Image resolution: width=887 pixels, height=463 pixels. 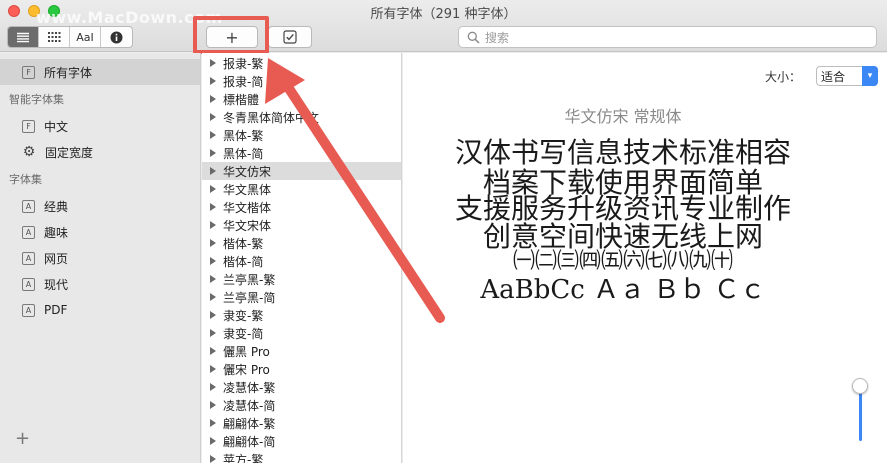 What do you see at coordinates (100, 72) in the screenshot?
I see `sidebar-item: F 所有字体` at bounding box center [100, 72].